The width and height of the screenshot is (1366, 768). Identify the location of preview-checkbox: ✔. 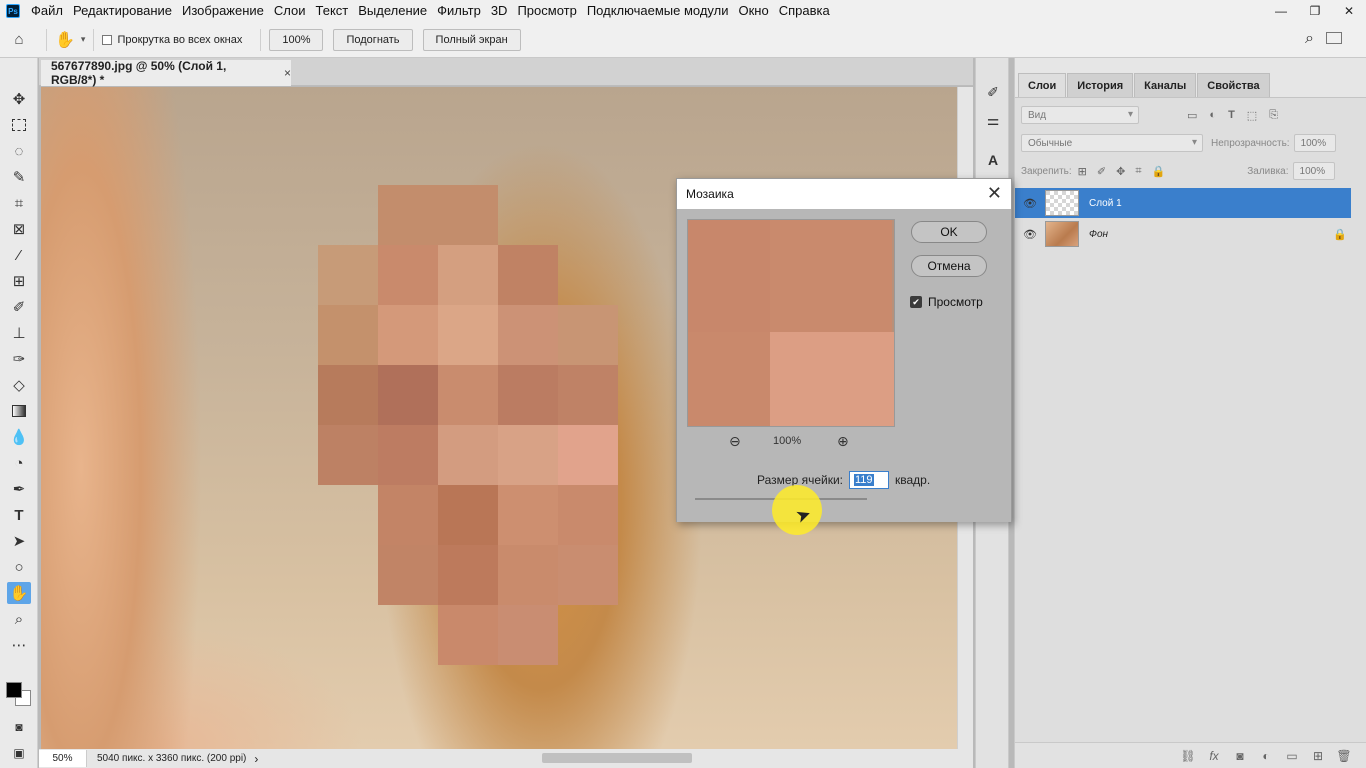
(916, 302).